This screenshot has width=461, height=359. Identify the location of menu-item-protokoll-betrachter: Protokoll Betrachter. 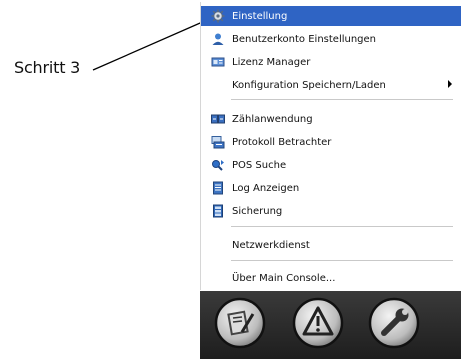
(331, 142).